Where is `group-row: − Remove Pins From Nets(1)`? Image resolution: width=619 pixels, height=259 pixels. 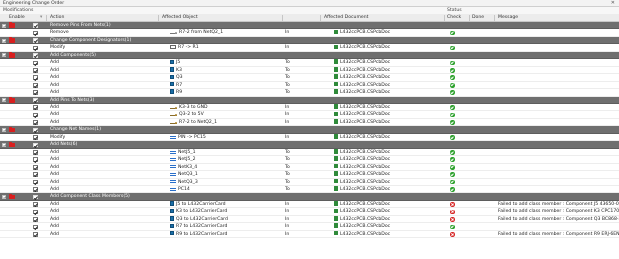
group-row: − Remove Pins From Nets(1) is located at coordinates (309, 26).